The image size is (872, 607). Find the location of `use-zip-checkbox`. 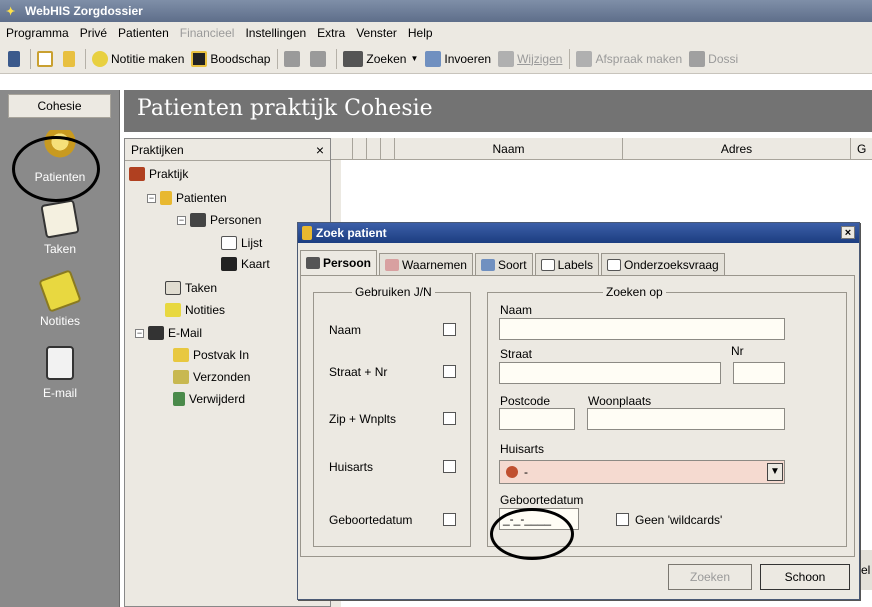

use-zip-checkbox is located at coordinates (449, 418).